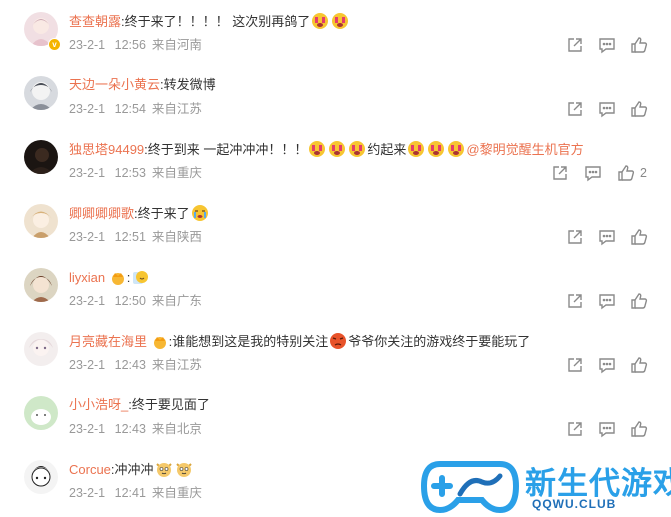 Image resolution: width=671 pixels, height=517 pixels. I want to click on comment-row: 小小浩呀_:终于要见面了 23-2-1 12:43 来自北京, so click(335, 416).